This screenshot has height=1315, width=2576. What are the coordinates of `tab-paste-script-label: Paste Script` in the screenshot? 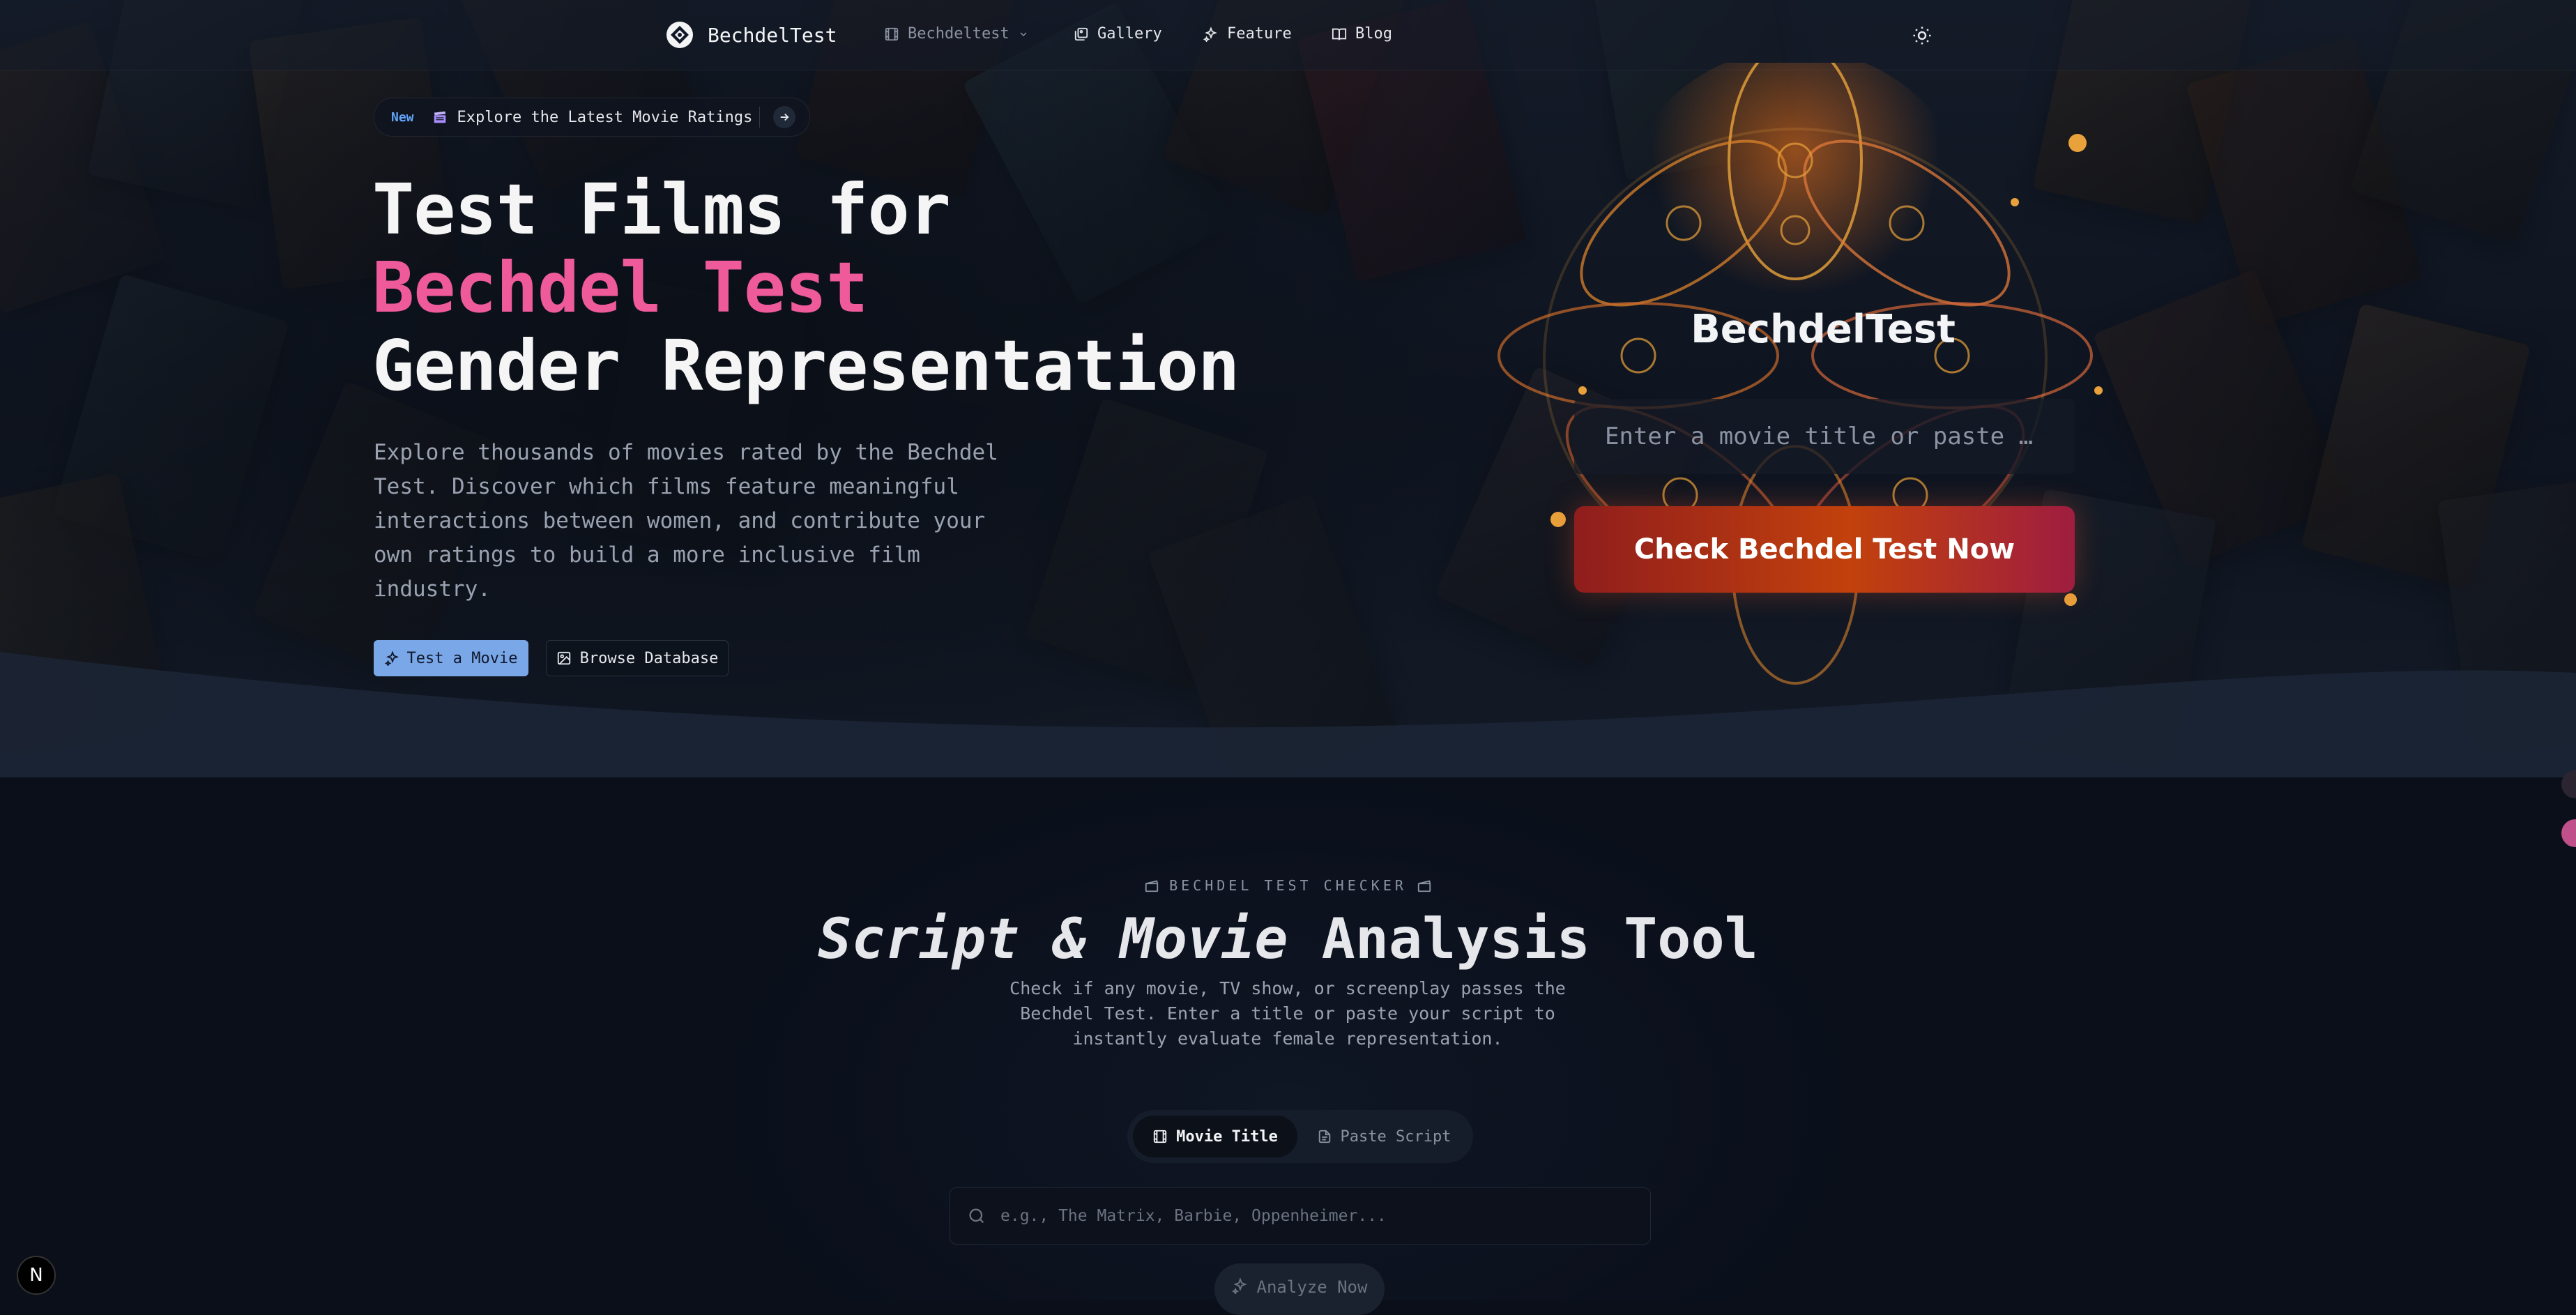 It's located at (1395, 1136).